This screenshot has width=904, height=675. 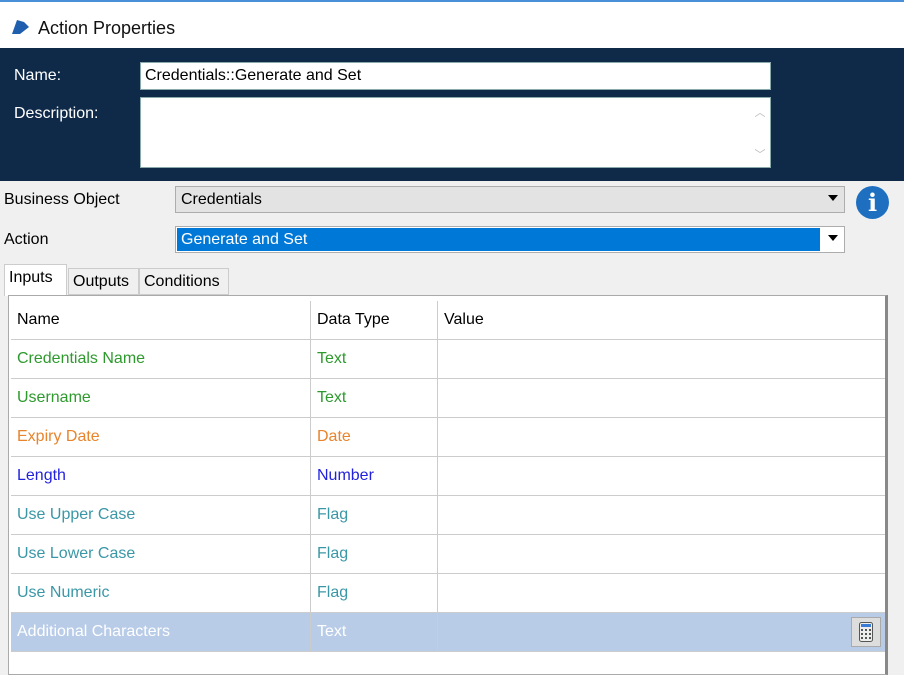 I want to click on param-name: Use Numeric, so click(x=161, y=593).